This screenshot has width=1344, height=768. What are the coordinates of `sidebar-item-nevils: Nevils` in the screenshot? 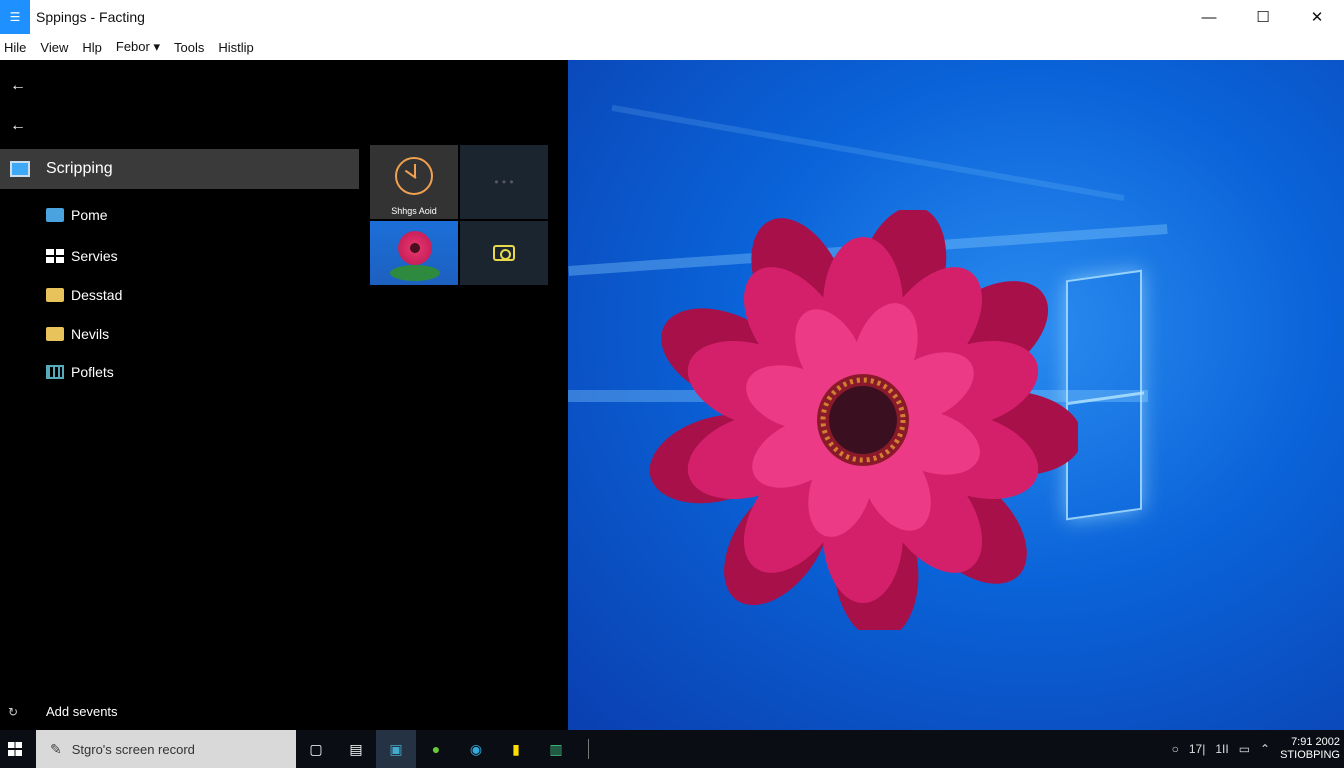 It's located at (77, 334).